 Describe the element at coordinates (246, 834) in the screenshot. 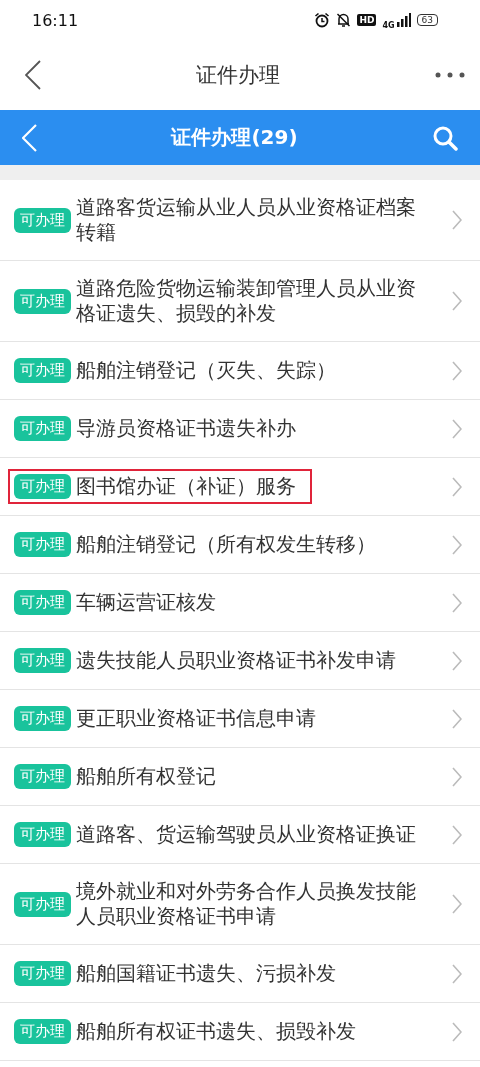

I see `item-title: 道路客、货运输驾驶员从业资格证换证` at that location.